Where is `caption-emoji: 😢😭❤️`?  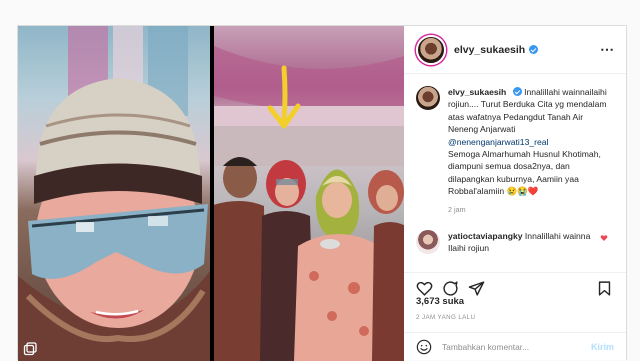
caption-emoji: 😢😭❤️ is located at coordinates (522, 191).